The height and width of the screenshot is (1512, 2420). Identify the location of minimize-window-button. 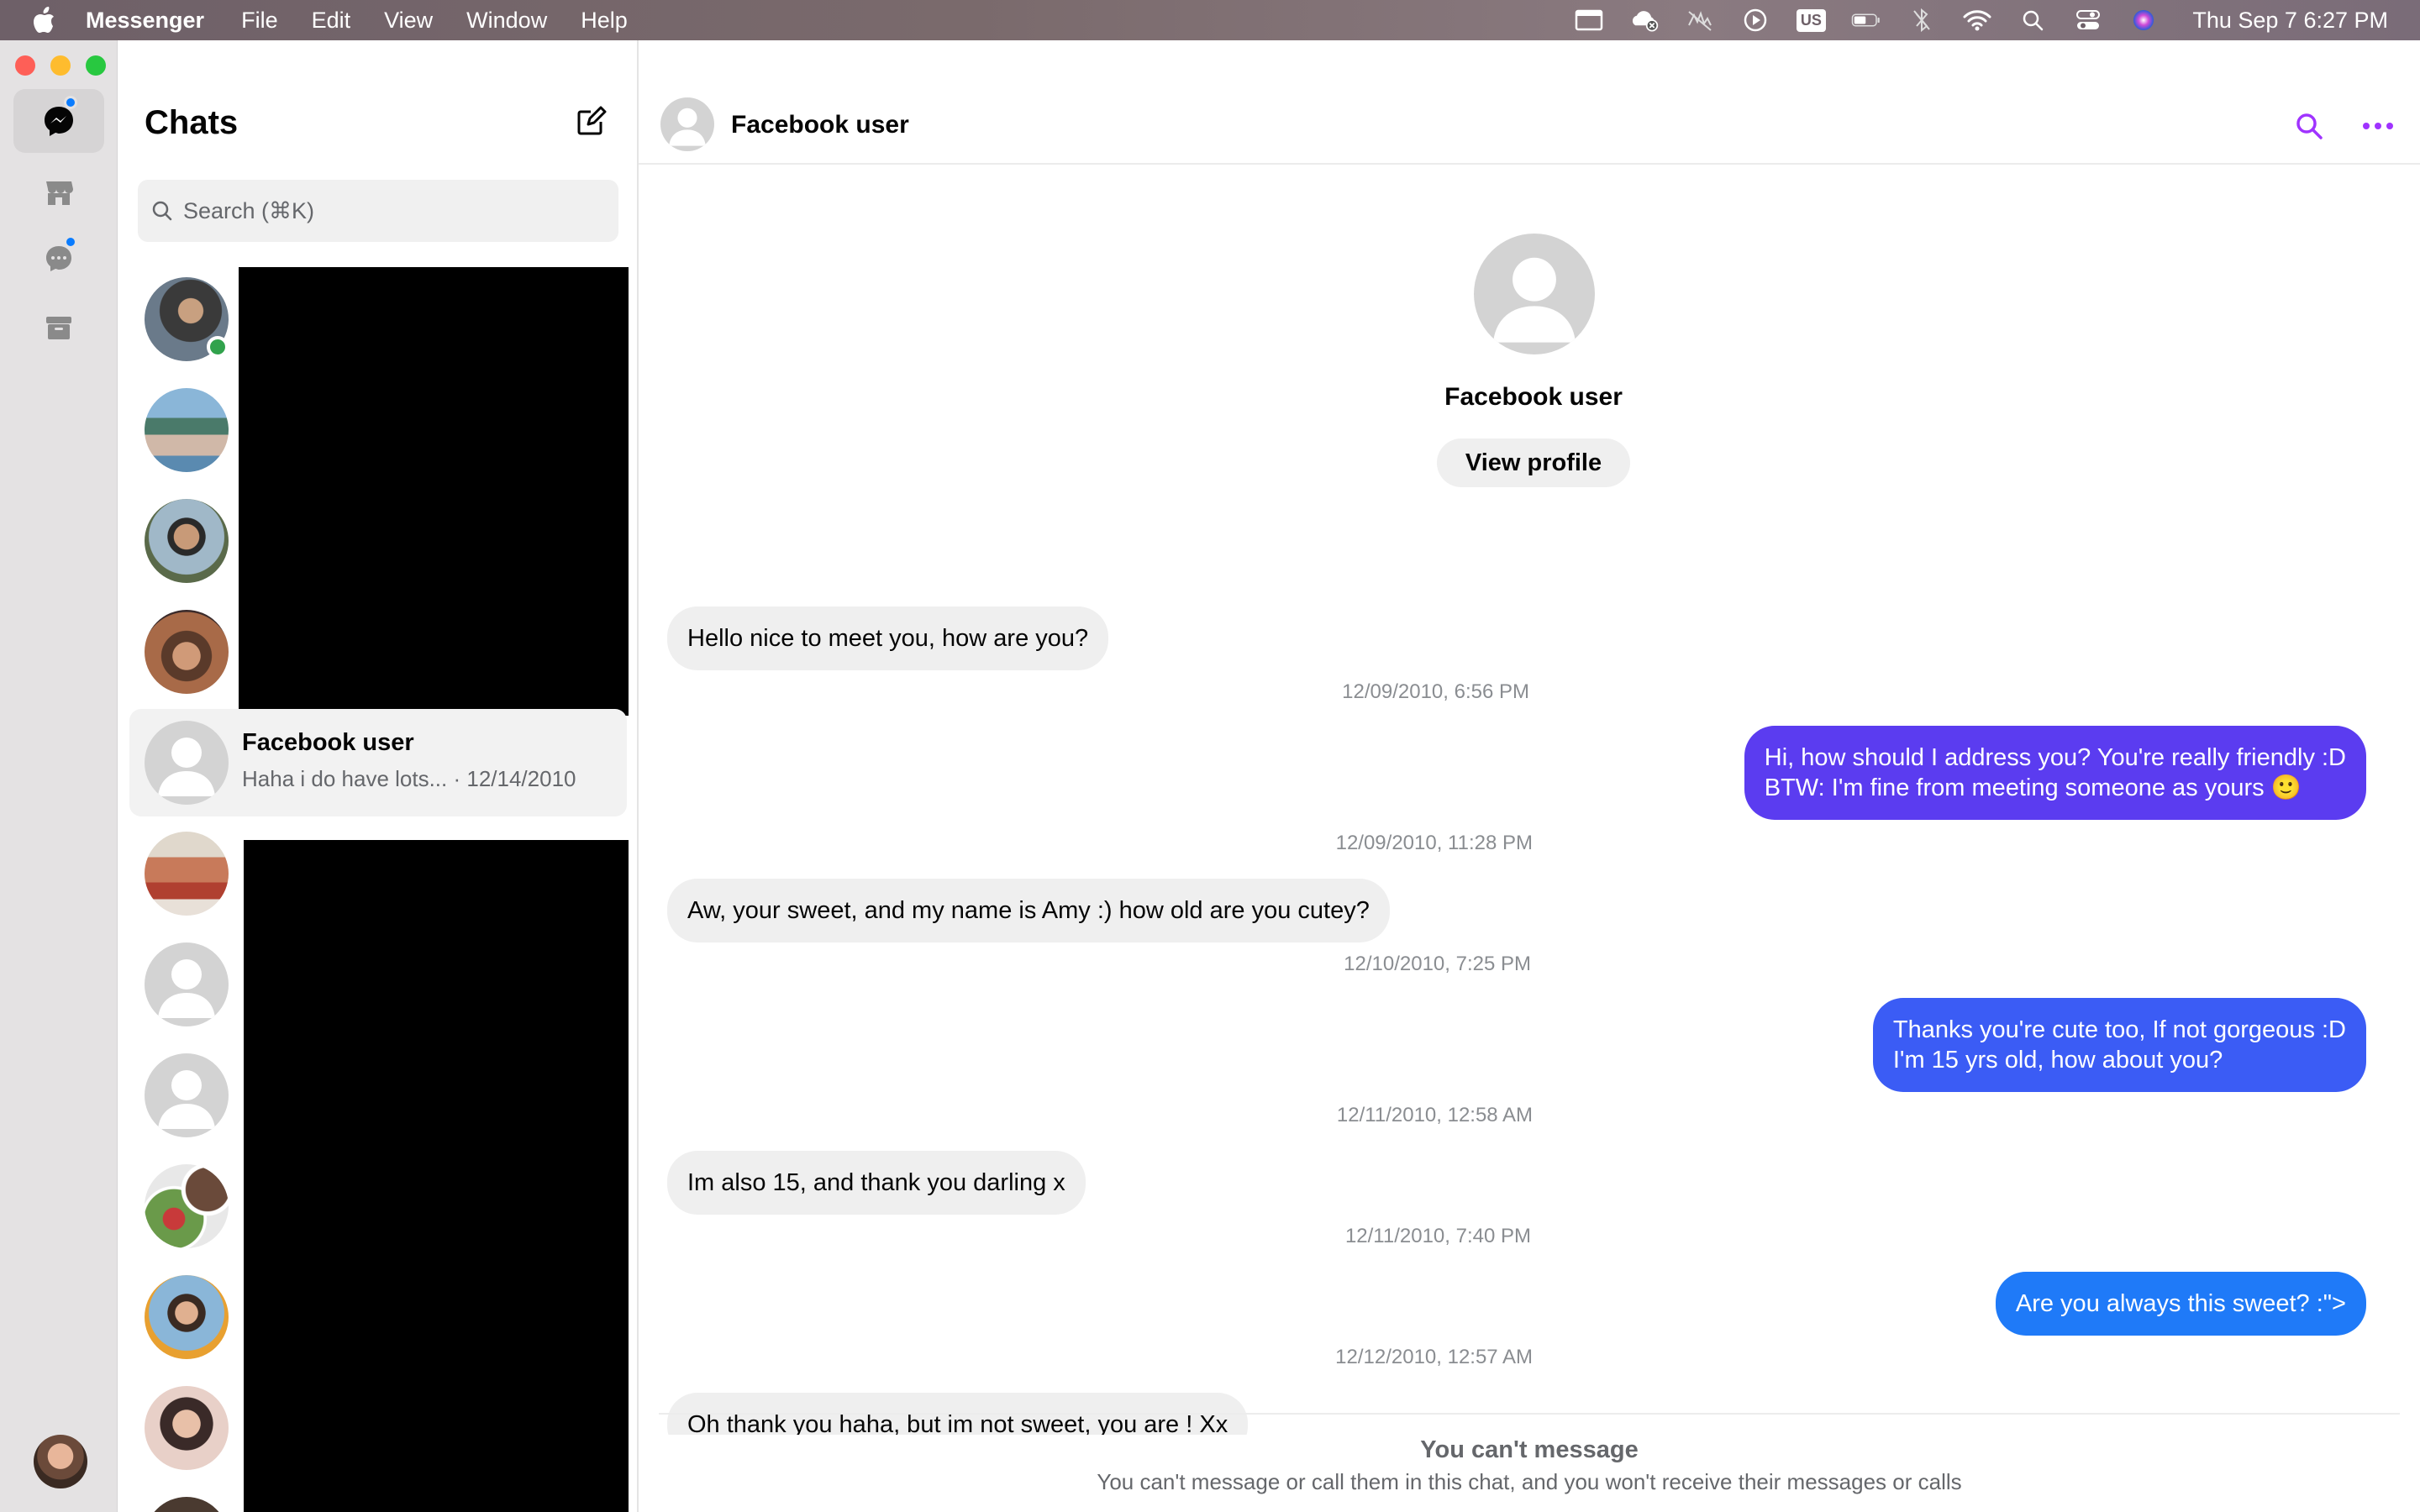
(60, 65).